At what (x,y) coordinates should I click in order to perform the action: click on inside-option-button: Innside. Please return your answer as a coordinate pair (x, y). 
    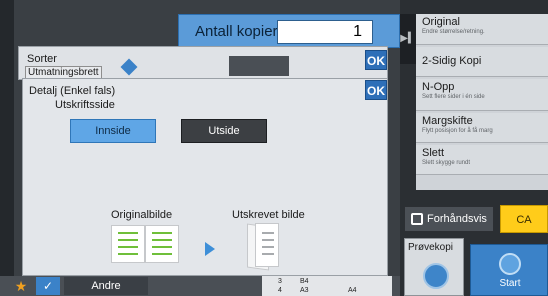
    Looking at the image, I should click on (113, 131).